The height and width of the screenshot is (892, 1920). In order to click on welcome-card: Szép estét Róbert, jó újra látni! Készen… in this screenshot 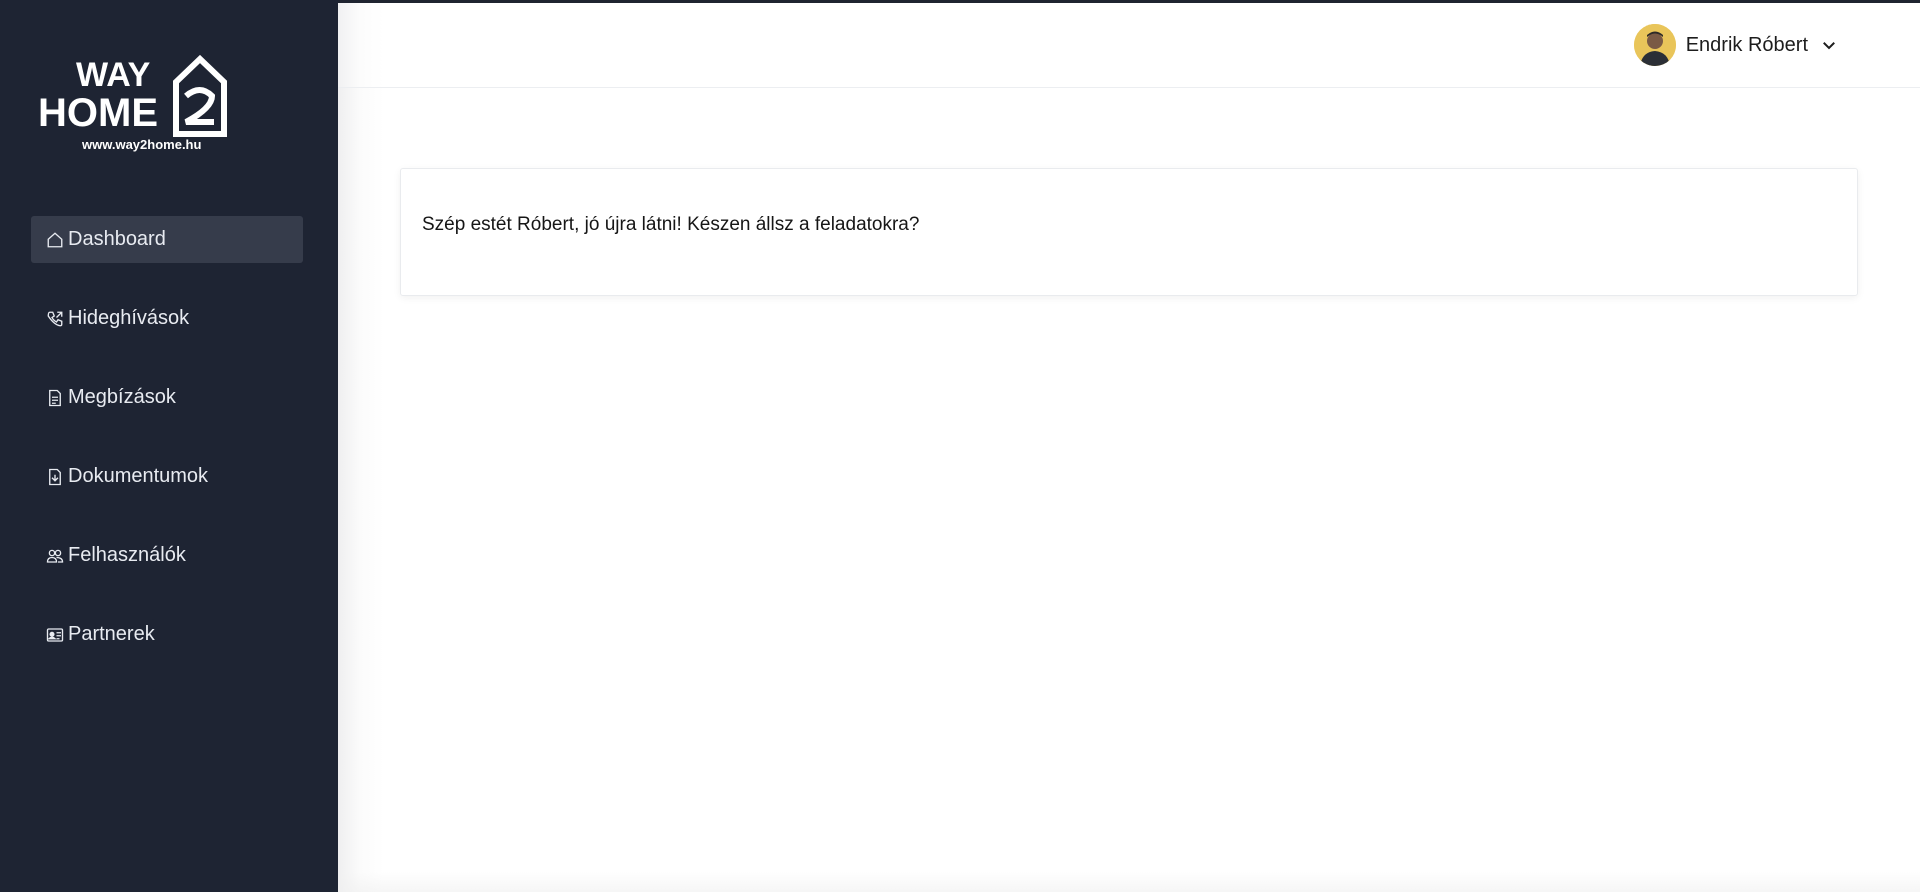, I will do `click(1129, 232)`.